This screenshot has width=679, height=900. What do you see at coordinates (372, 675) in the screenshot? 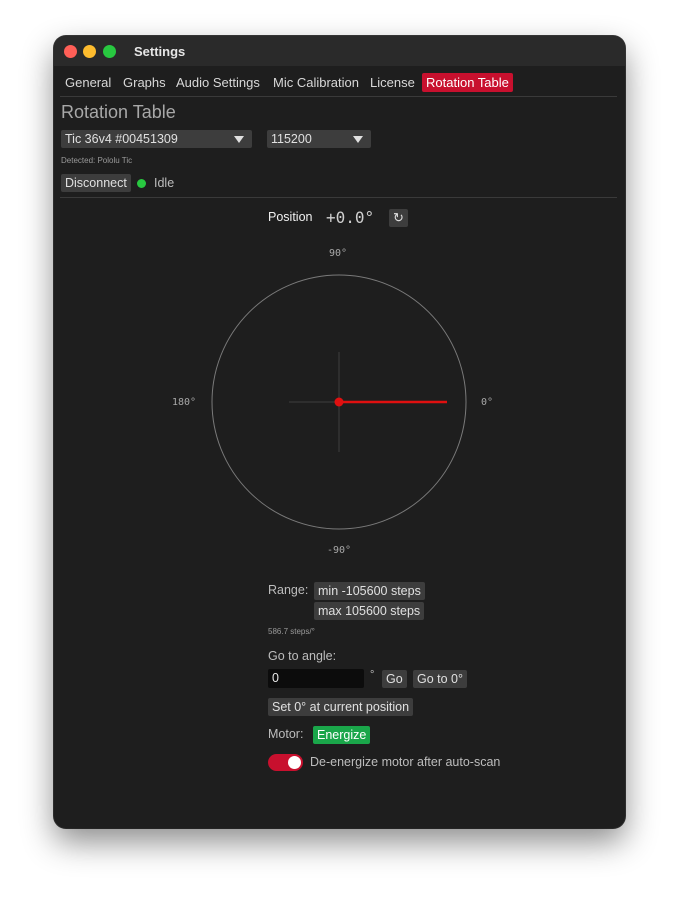
I see `degree-unit: °` at bounding box center [372, 675].